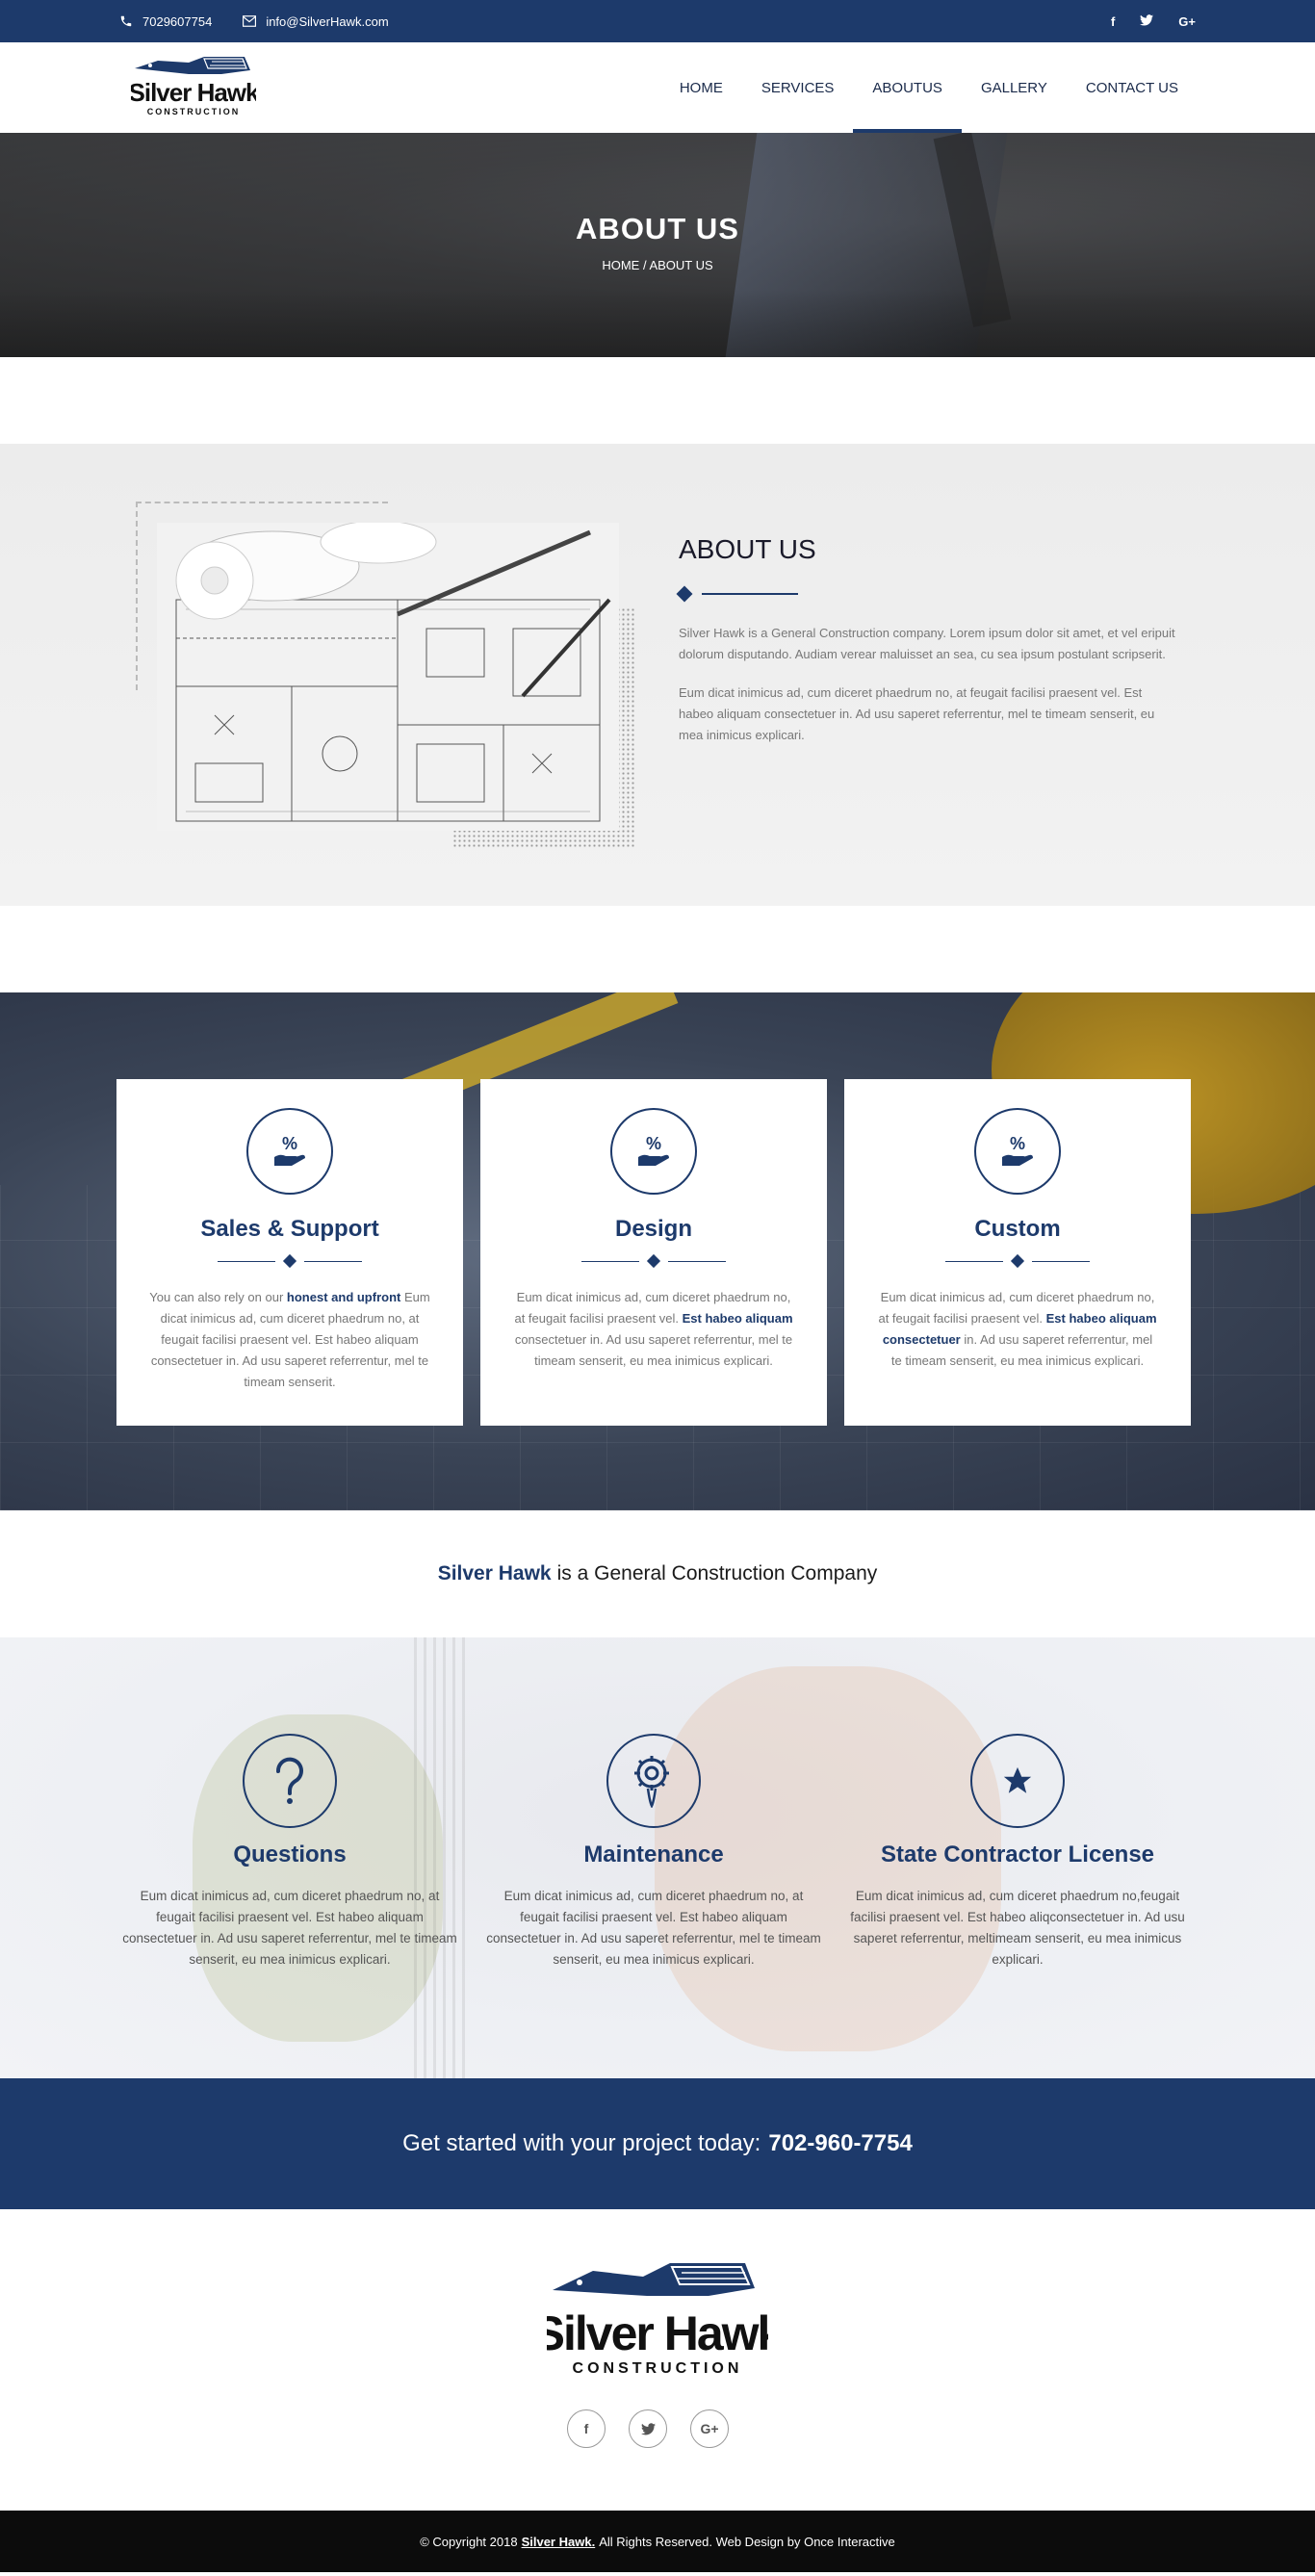  Describe the element at coordinates (469, 2541) in the screenshot. I see `copyright-pre: © Copyright 2018` at that location.